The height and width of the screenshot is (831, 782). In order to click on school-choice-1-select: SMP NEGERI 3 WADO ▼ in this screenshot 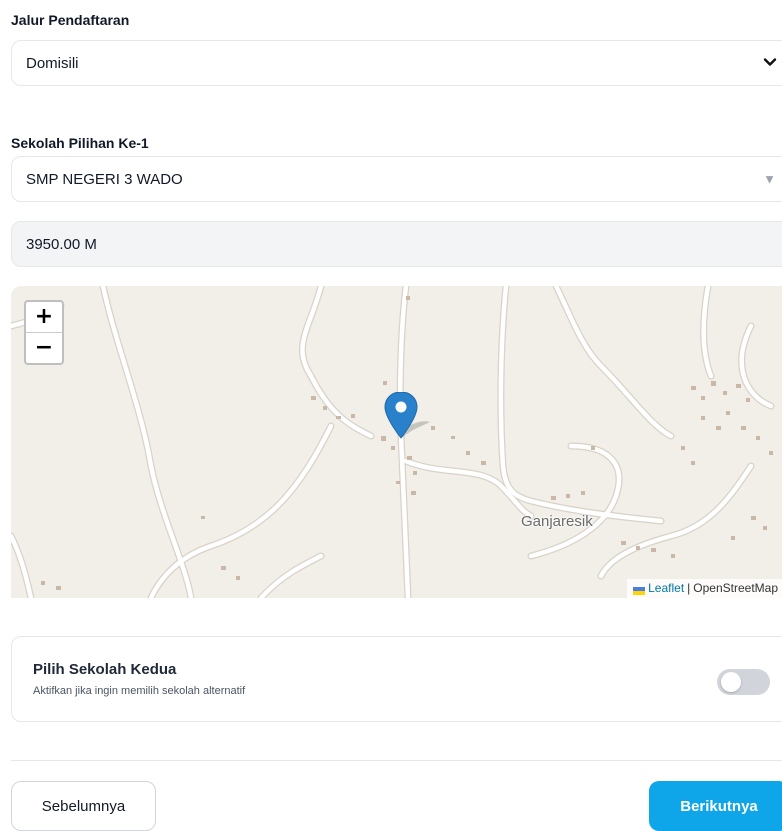, I will do `click(396, 179)`.